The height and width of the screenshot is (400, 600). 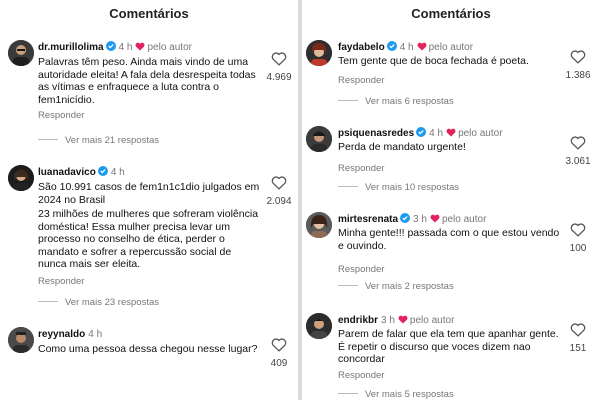 What do you see at coordinates (279, 77) in the screenshot?
I see `like-count: 4.969` at bounding box center [279, 77].